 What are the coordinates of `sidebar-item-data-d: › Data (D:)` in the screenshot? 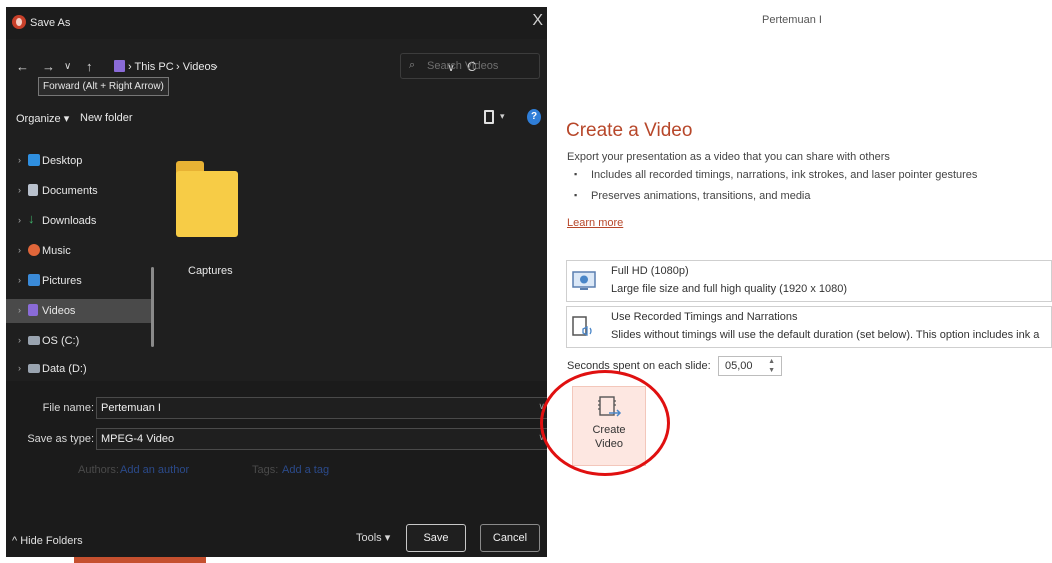 It's located at (79, 369).